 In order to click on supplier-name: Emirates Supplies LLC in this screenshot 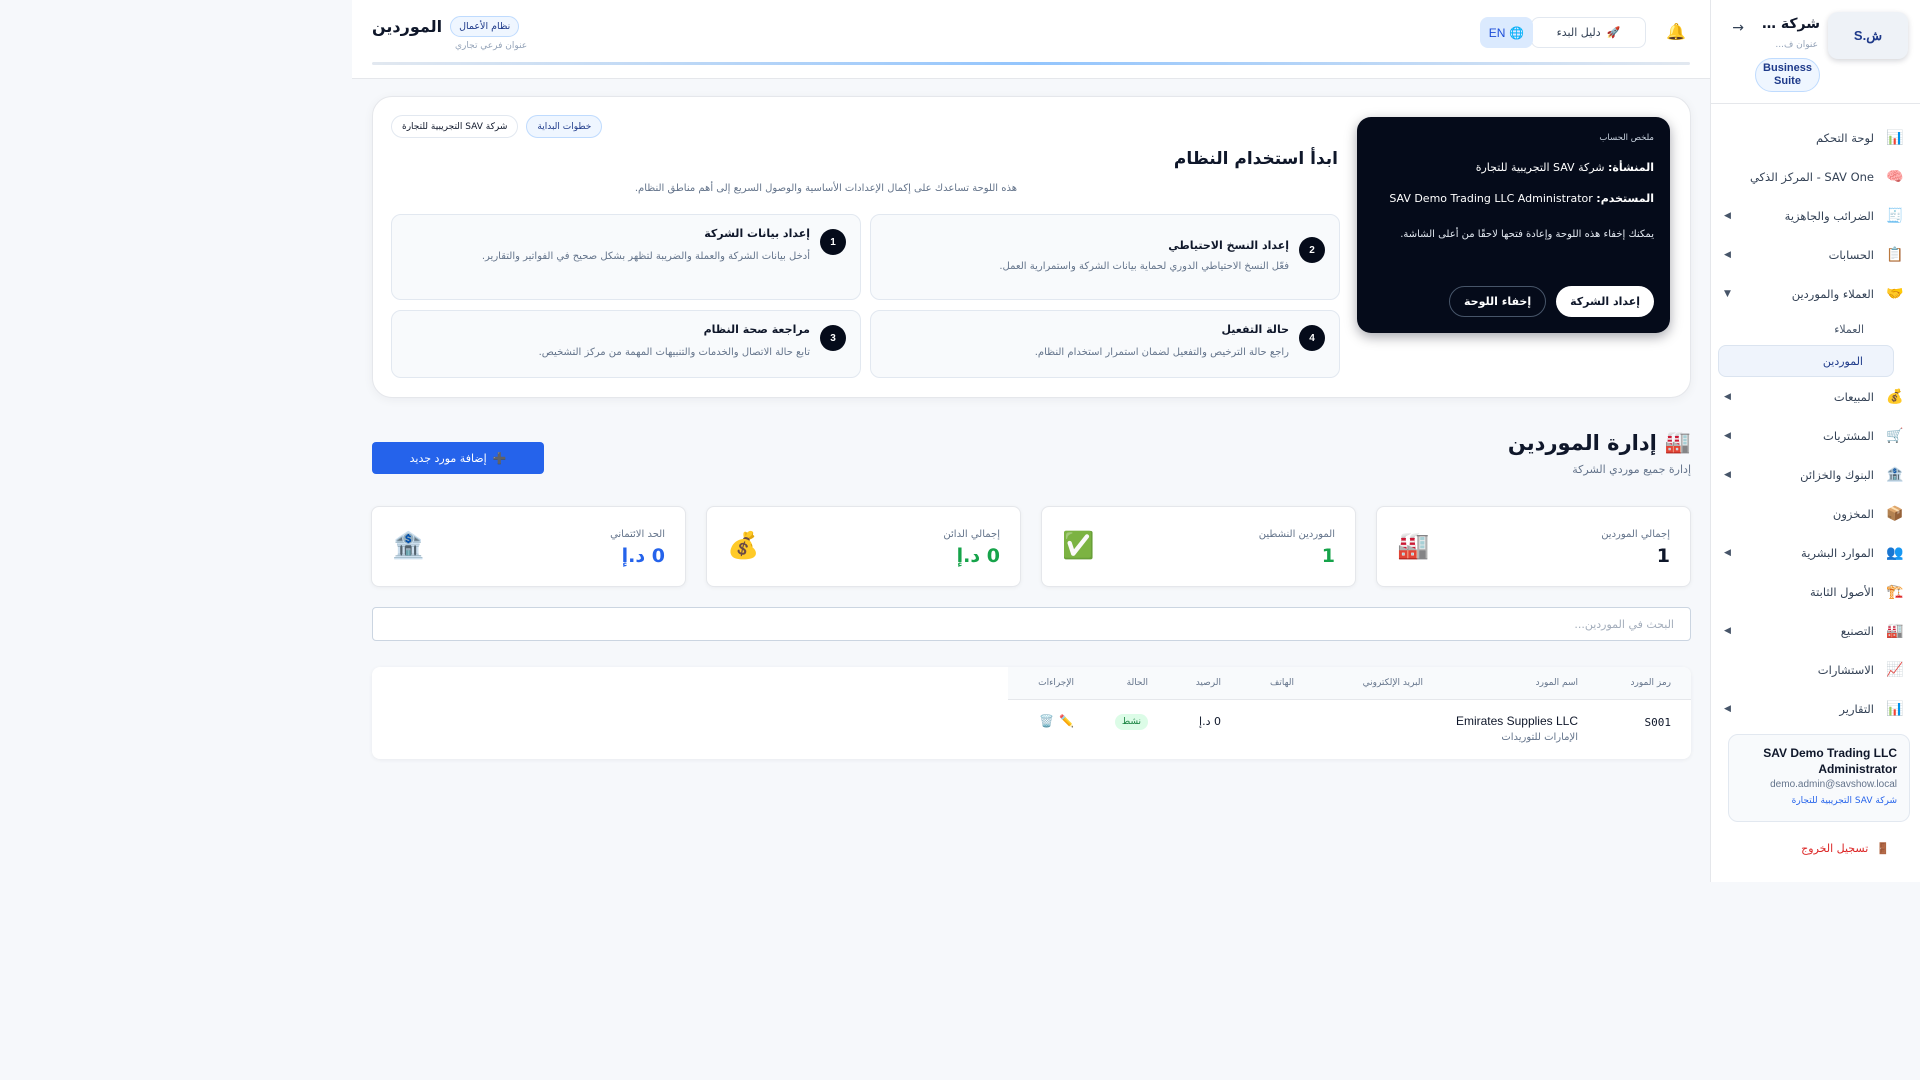, I will do `click(1517, 721)`.